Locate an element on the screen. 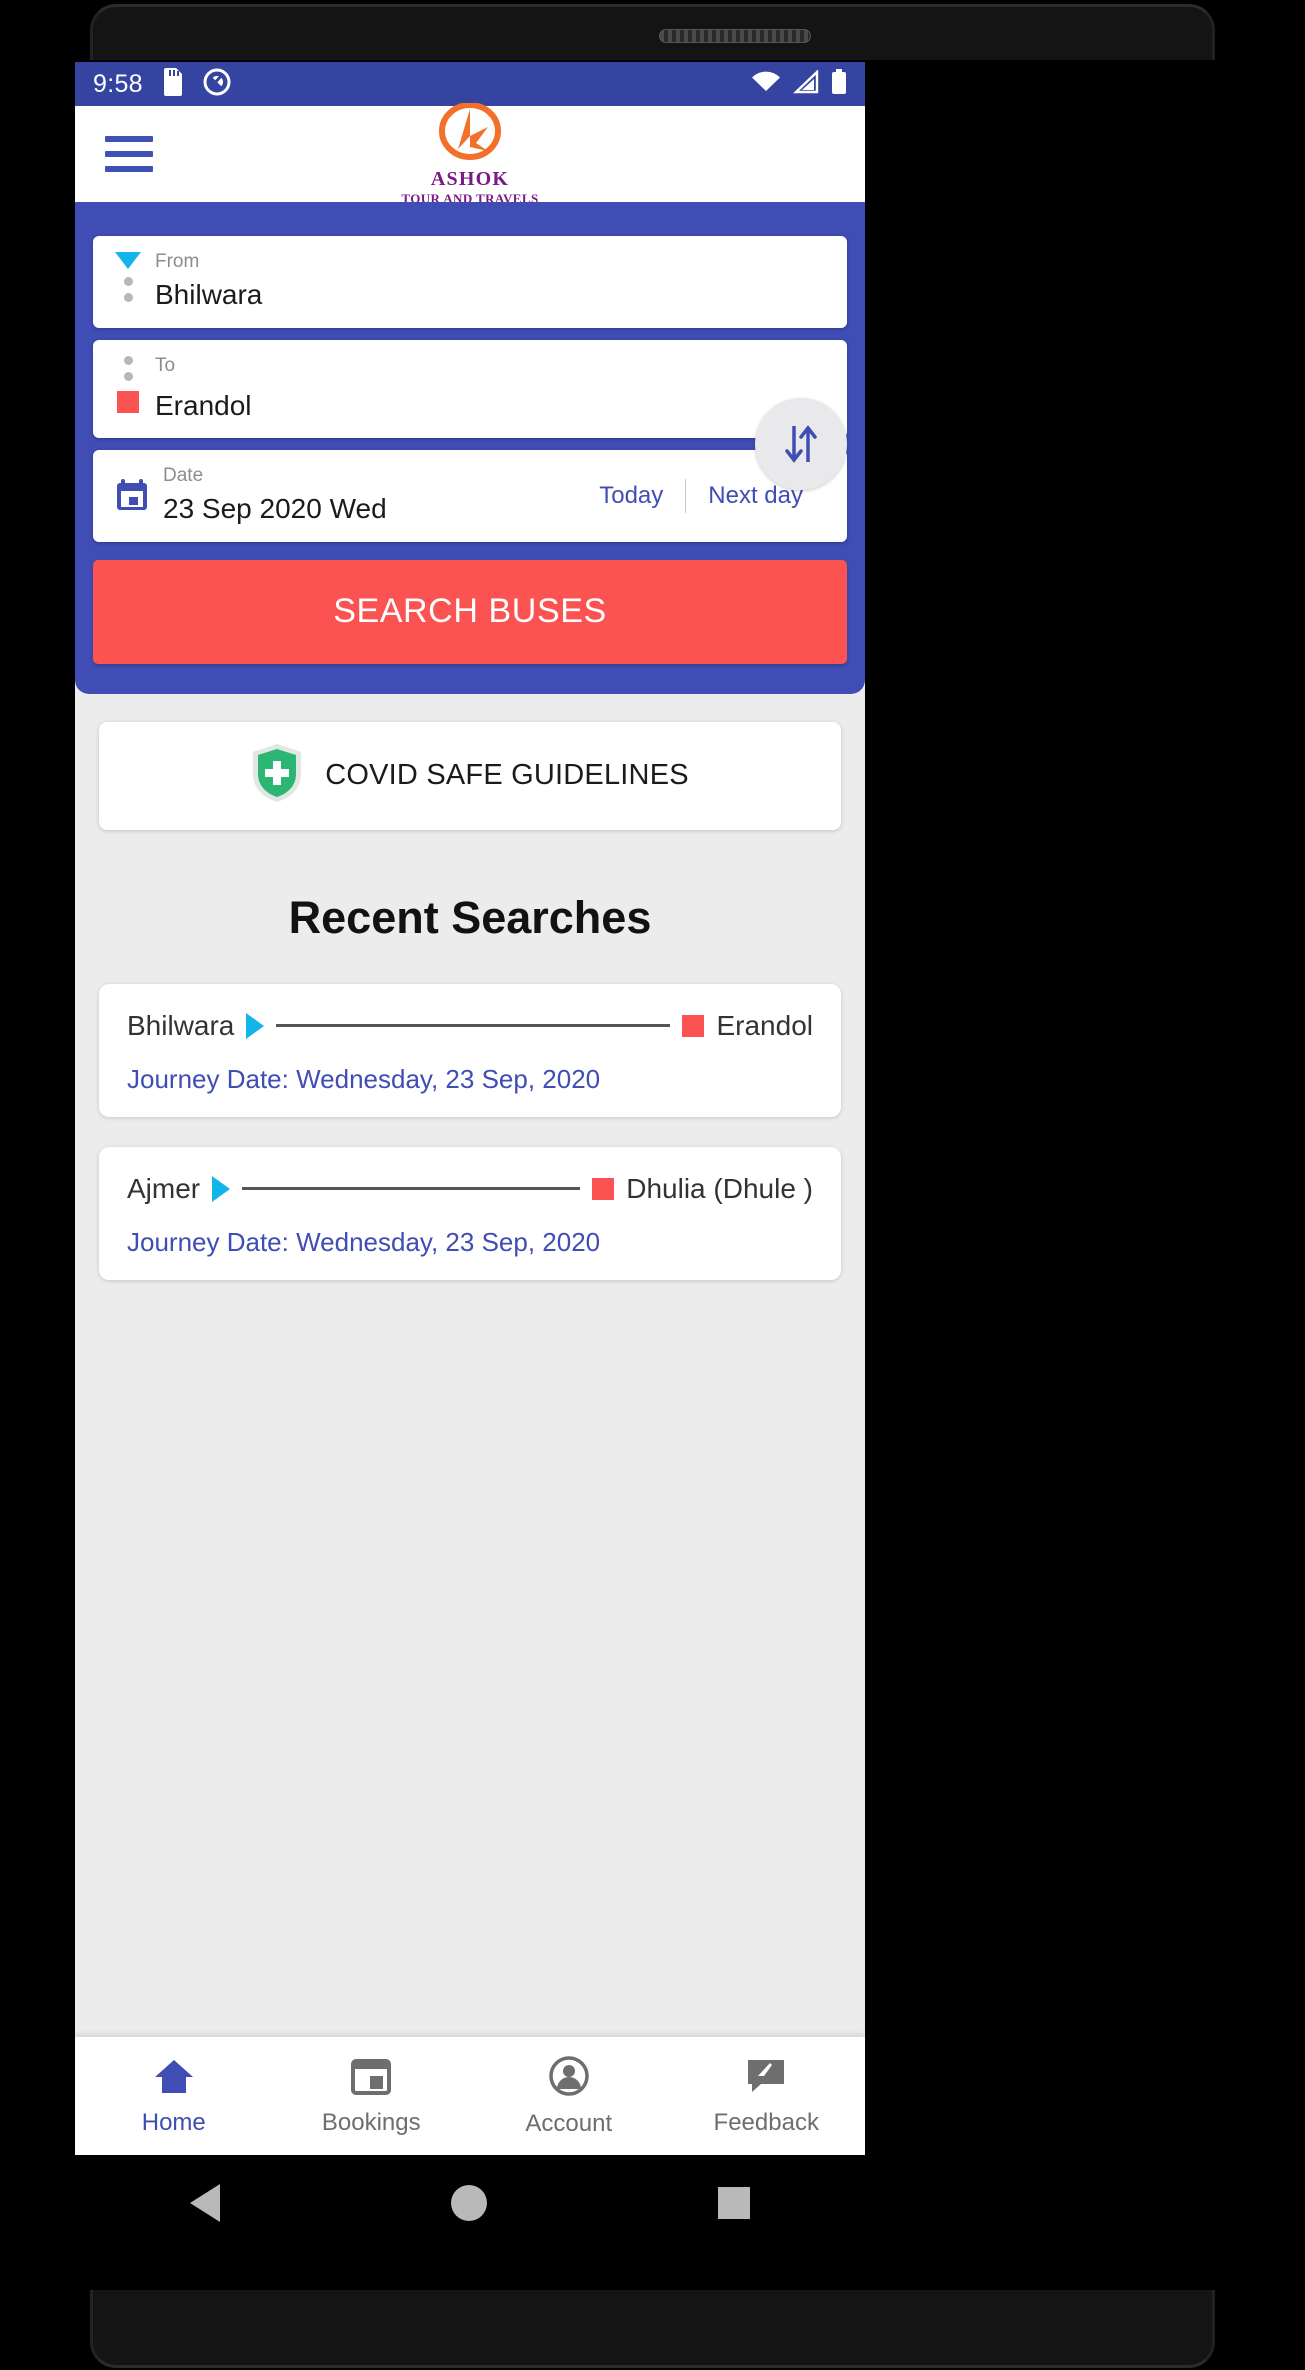 This screenshot has height=2370, width=1305. bookings-calendar-icon is located at coordinates (371, 2078).